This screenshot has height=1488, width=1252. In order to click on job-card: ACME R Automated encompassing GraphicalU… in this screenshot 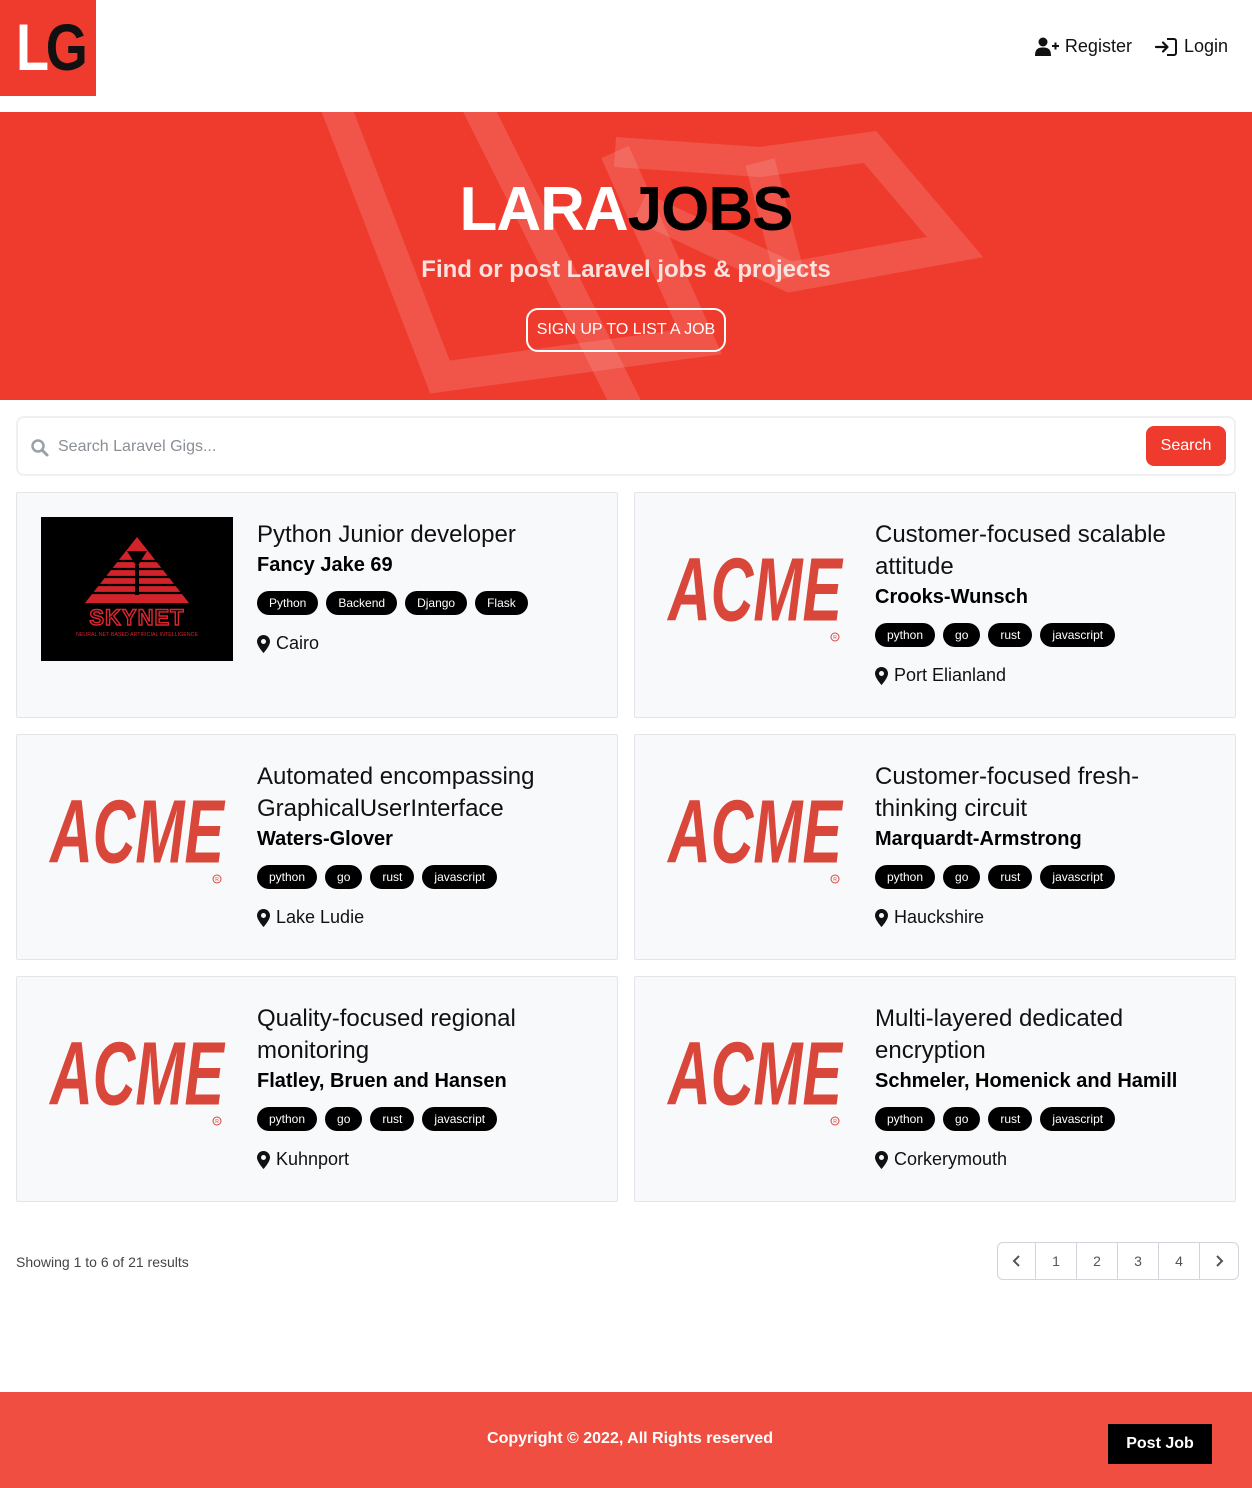, I will do `click(317, 847)`.